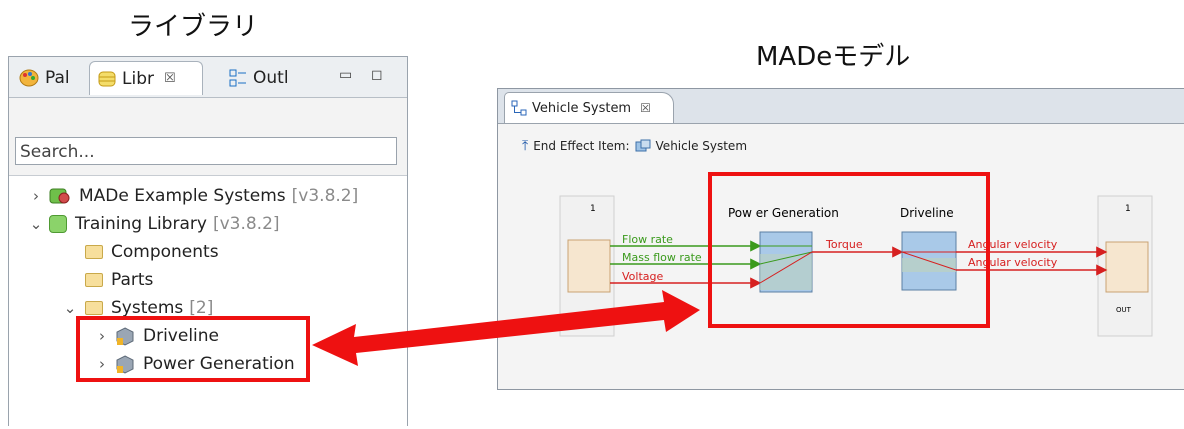 This screenshot has width=1184, height=429. Describe the element at coordinates (271, 78) in the screenshot. I see `tab-outline-label: Outl` at that location.